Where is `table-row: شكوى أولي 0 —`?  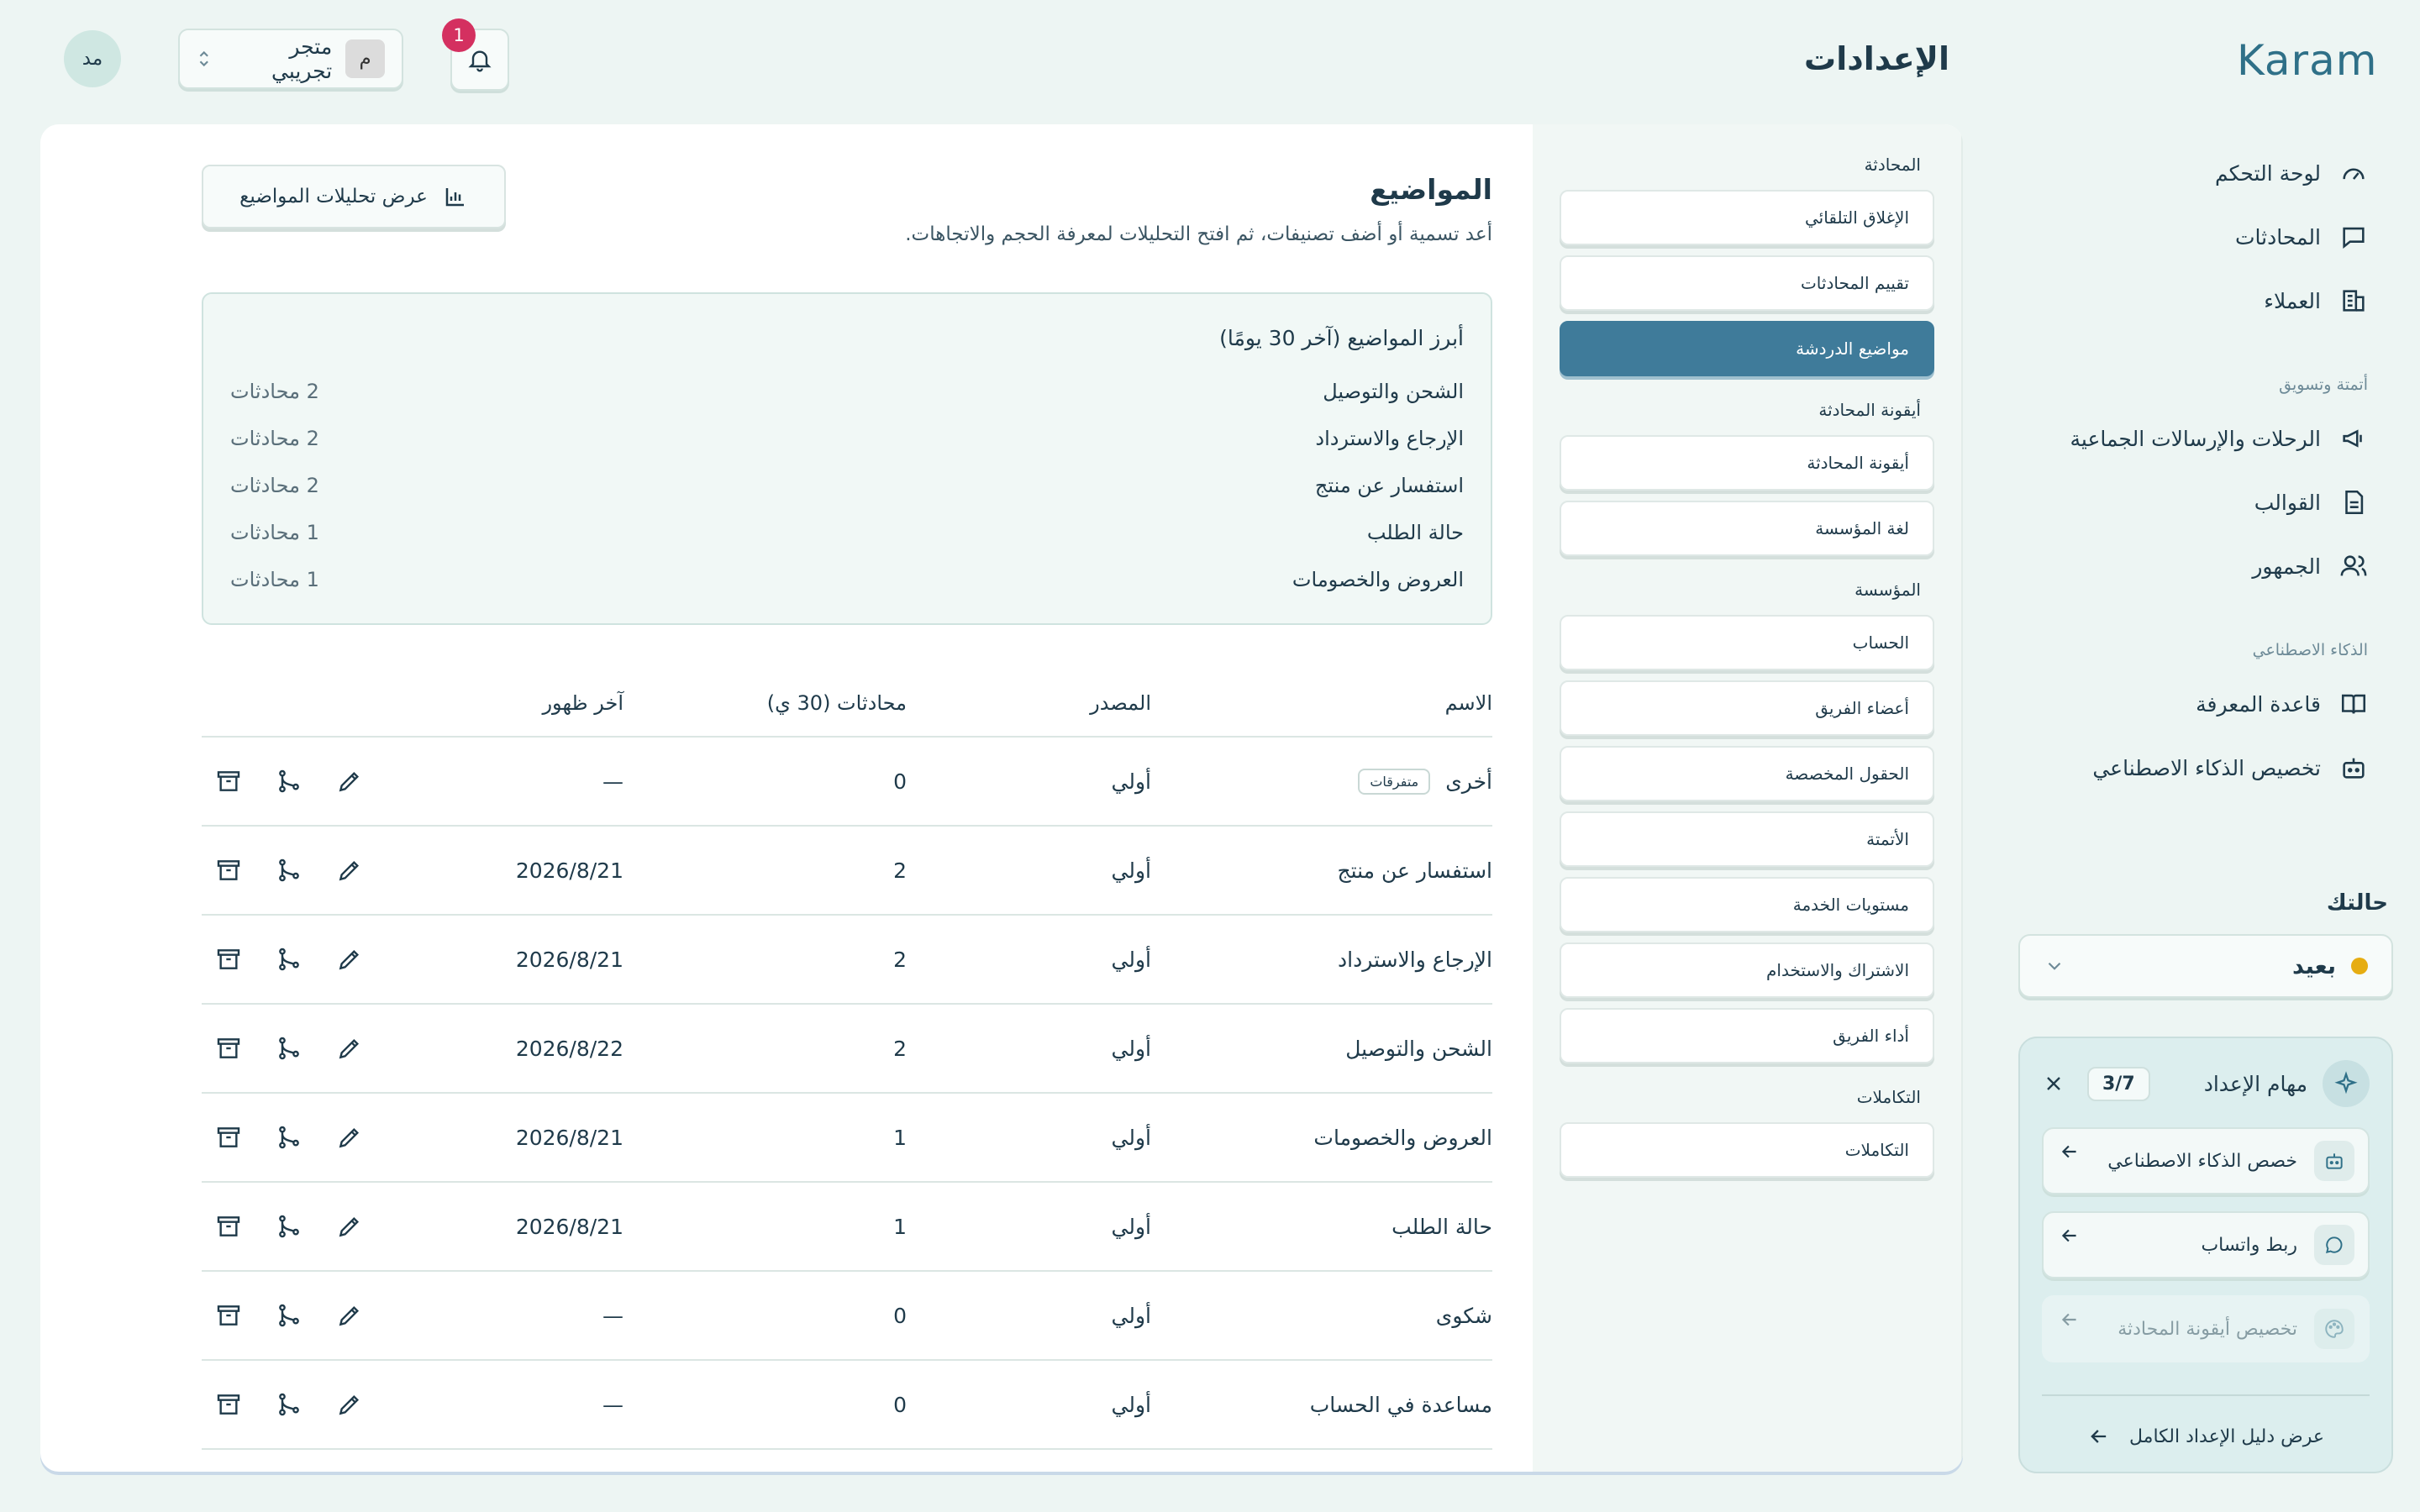
table-row: شكوى أولي 0 — is located at coordinates (847, 1316).